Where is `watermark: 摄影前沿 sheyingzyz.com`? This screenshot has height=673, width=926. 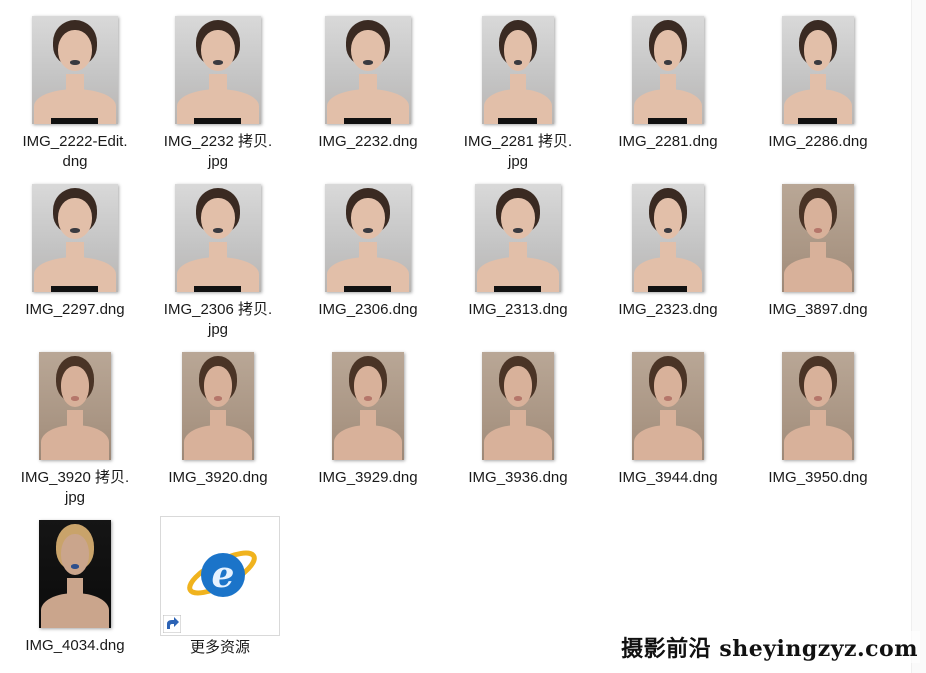 watermark: 摄影前沿 sheyingzyz.com is located at coordinates (769, 647).